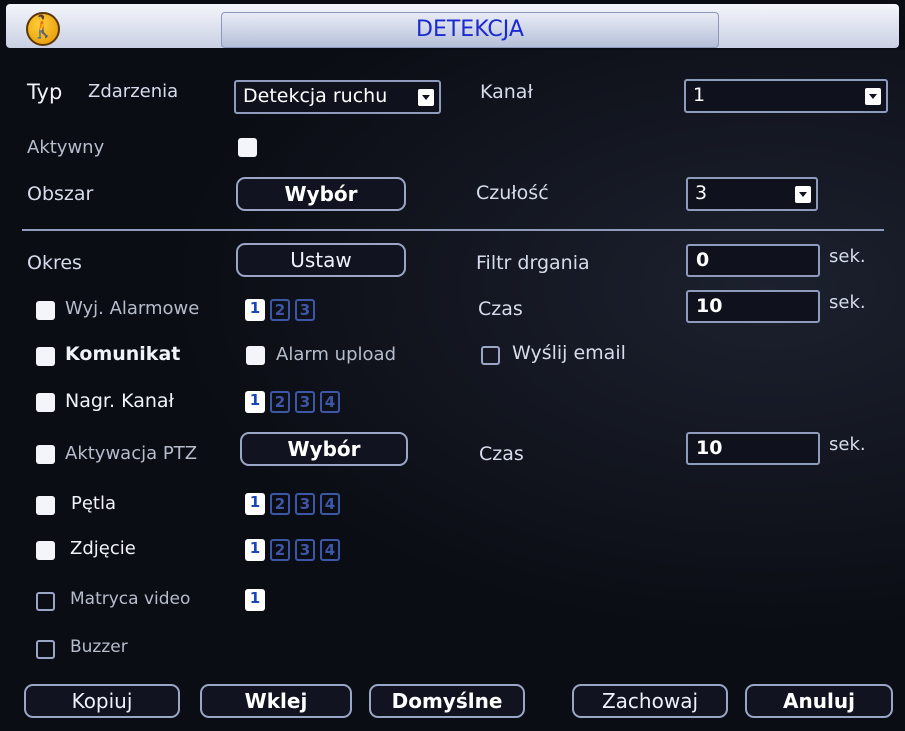 Image resolution: width=905 pixels, height=731 pixels. What do you see at coordinates (501, 454) in the screenshot?
I see `ptz-delay-label: Czas` at bounding box center [501, 454].